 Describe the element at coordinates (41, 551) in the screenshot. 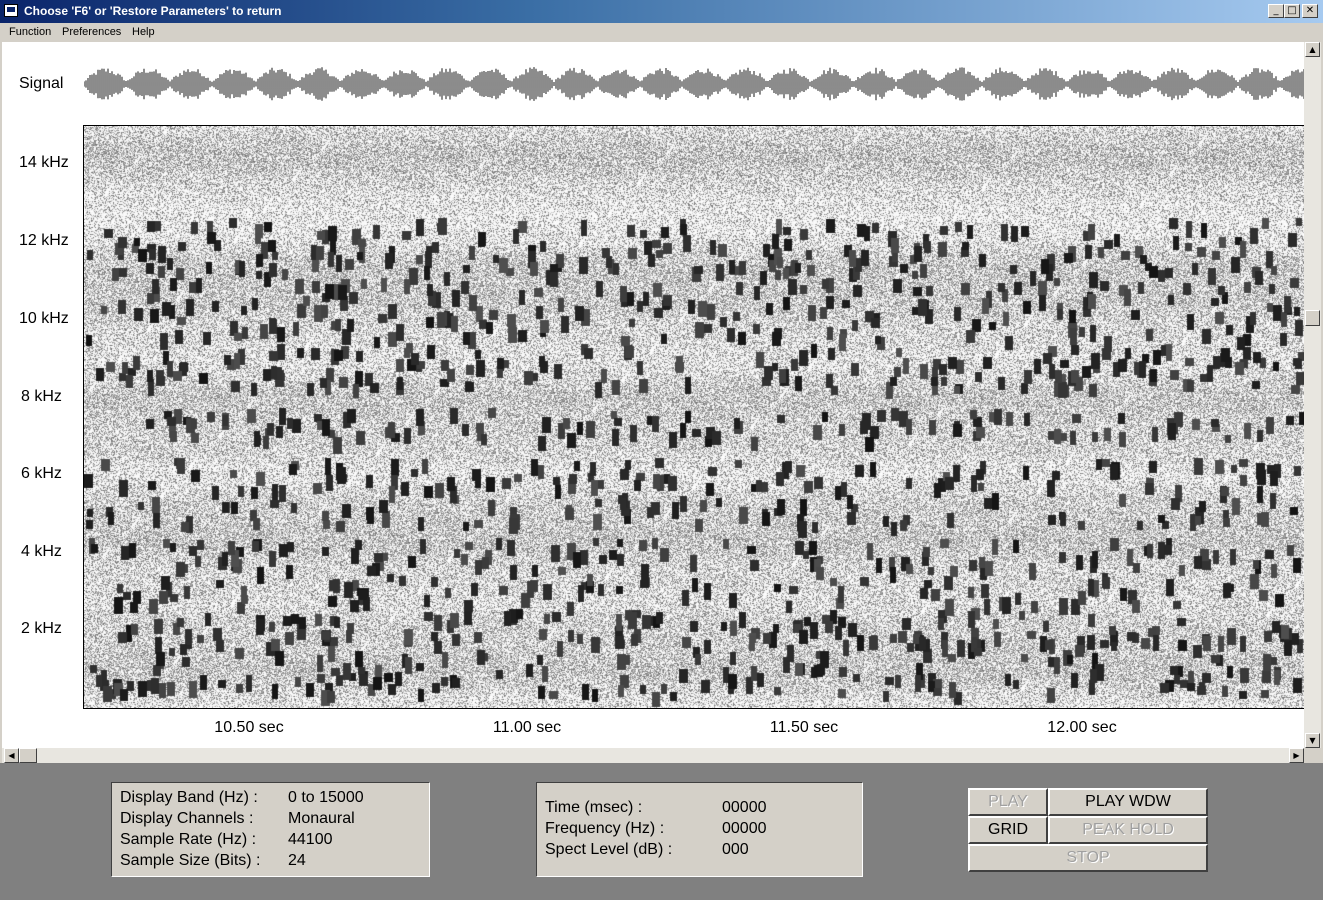

I see `y-tick-label: 4 kHz` at that location.